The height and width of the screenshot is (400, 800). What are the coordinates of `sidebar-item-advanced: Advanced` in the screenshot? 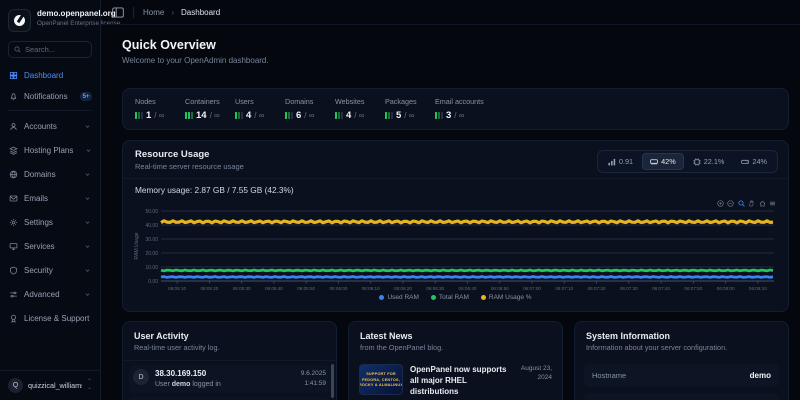 It's located at (50, 294).